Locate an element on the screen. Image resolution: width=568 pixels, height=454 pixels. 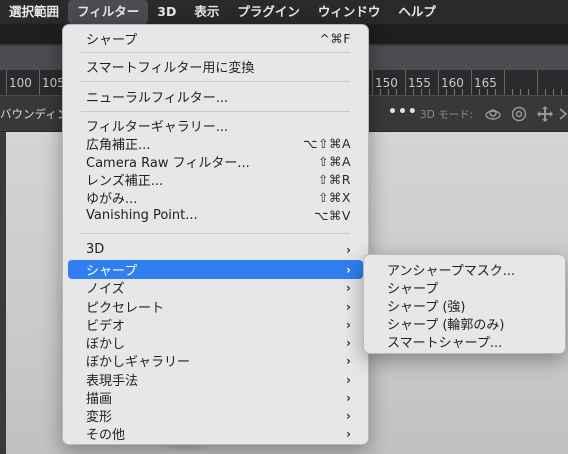
menu-item-shortcut: ⇧⌘X is located at coordinates (334, 197).